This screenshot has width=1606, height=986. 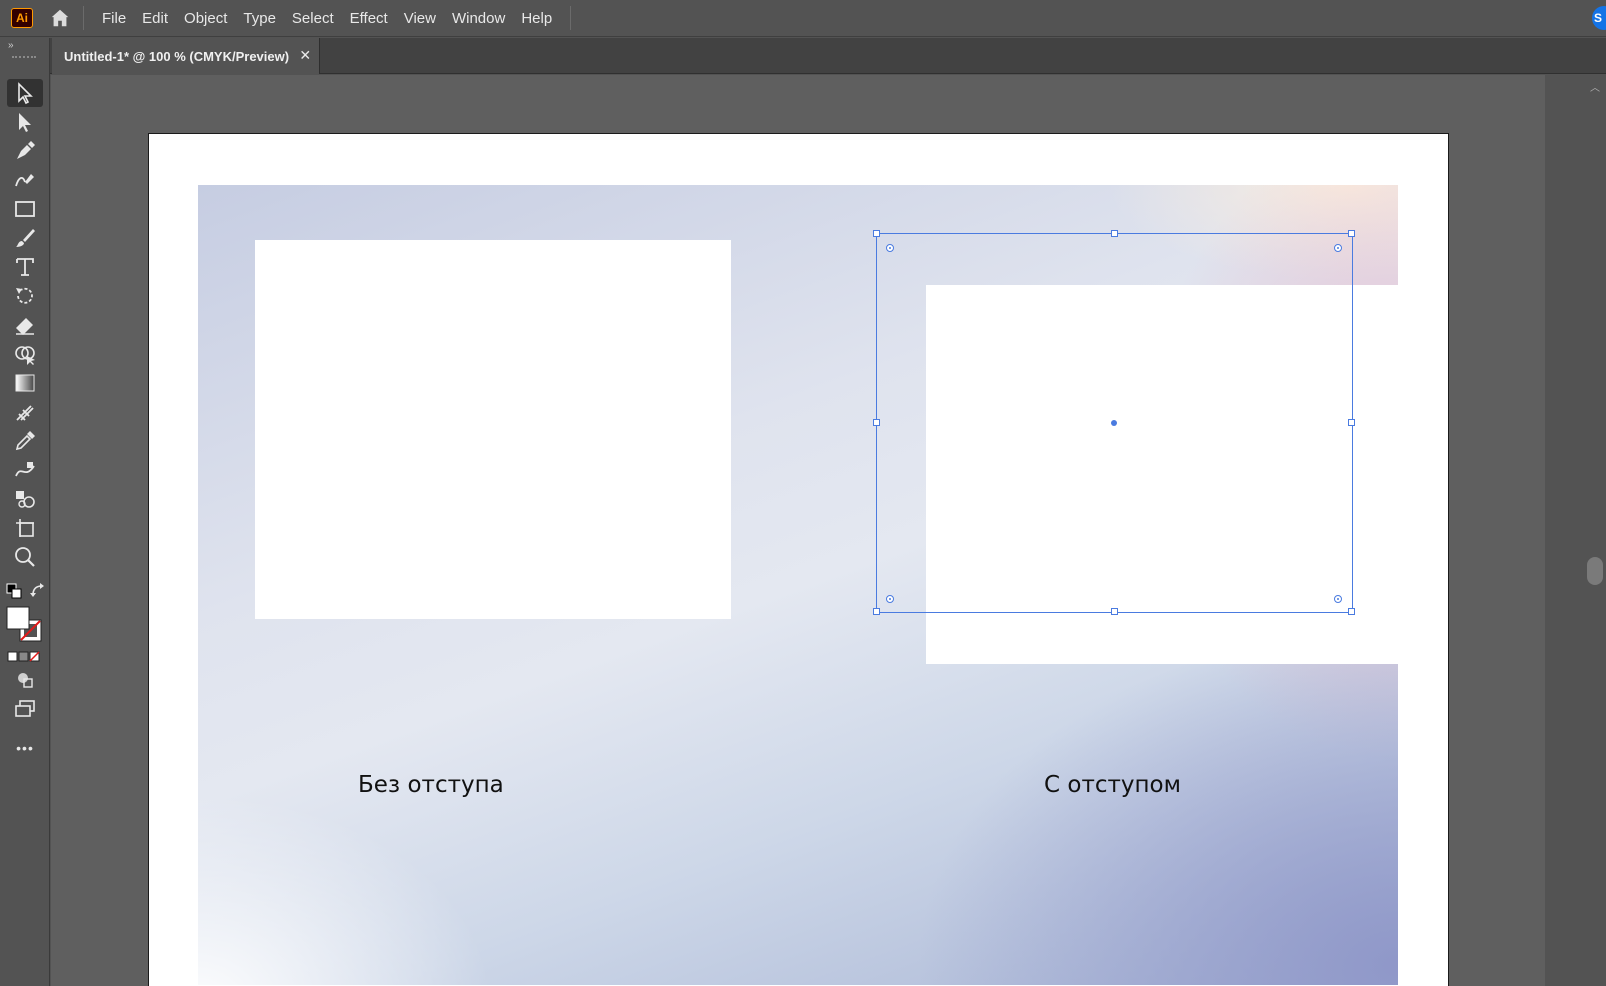 I want to click on resize-handle-left, so click(x=876, y=422).